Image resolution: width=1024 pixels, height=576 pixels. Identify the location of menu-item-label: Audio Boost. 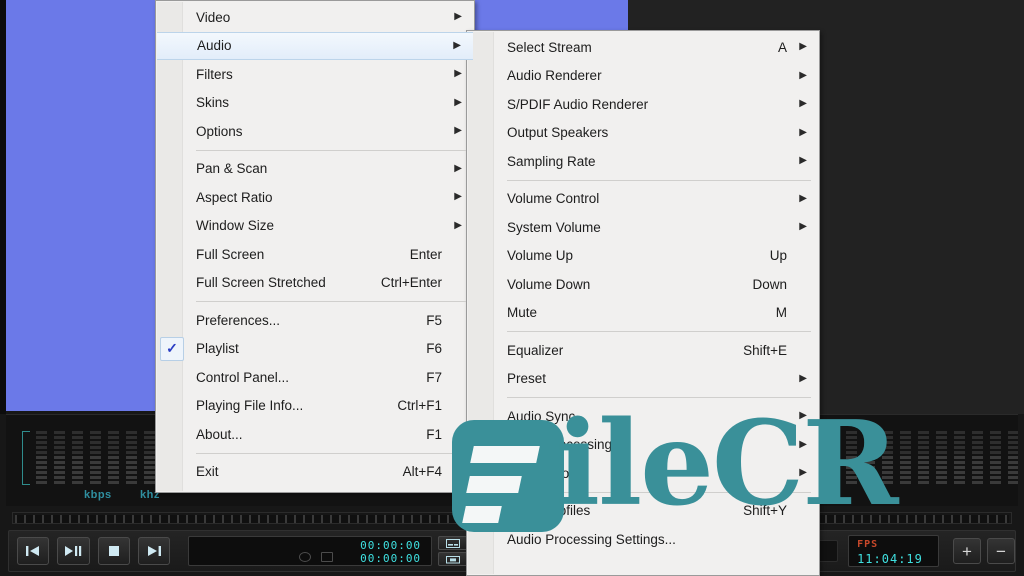
(543, 473).